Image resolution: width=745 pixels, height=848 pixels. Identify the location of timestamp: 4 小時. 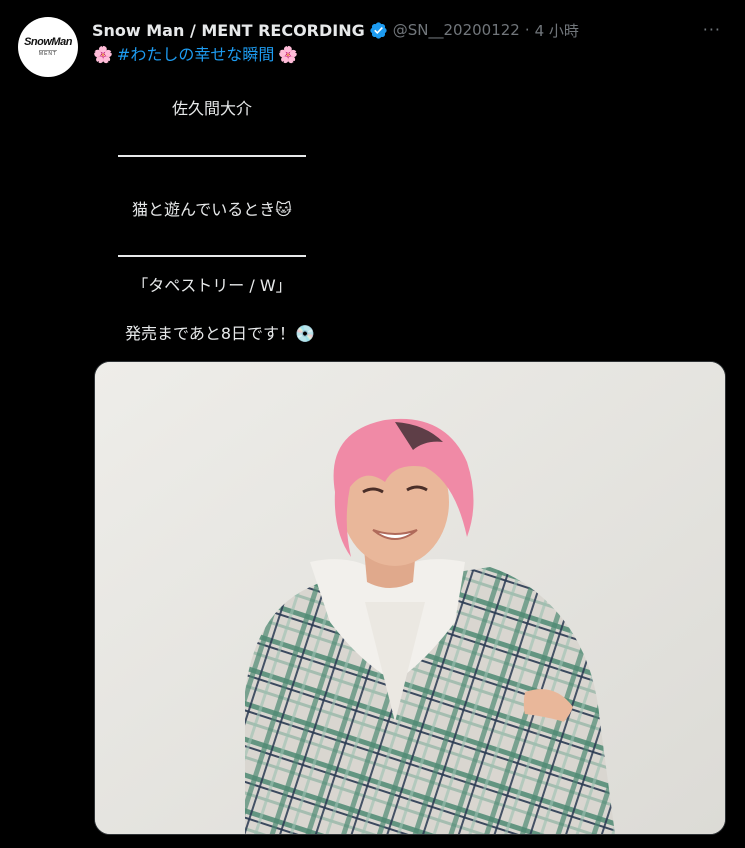
(557, 30).